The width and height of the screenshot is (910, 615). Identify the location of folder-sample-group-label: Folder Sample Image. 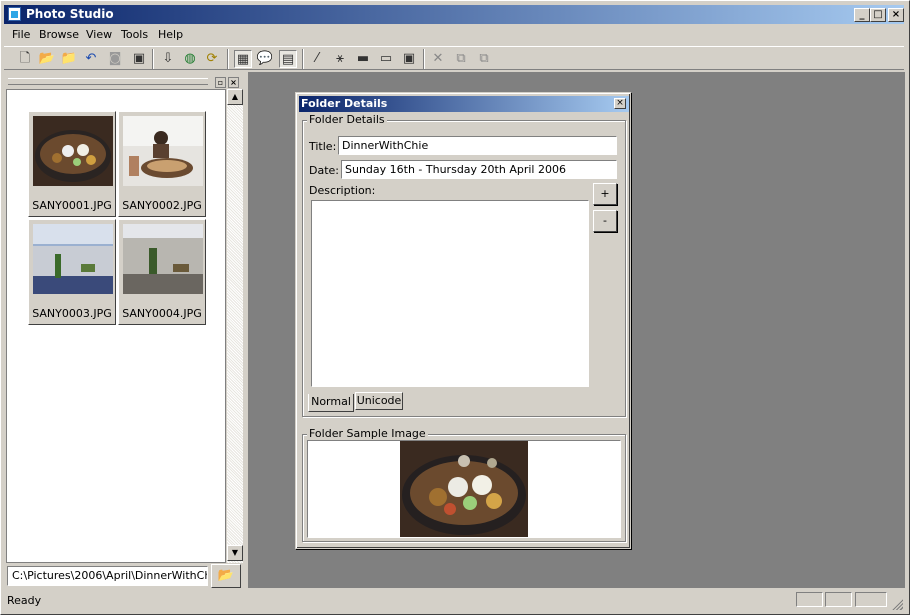
(367, 433).